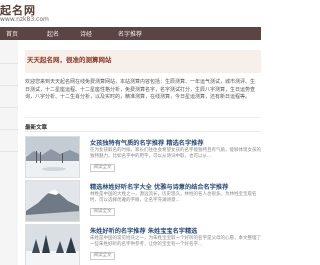 This screenshot has height=265, width=320. Describe the element at coordinates (143, 61) in the screenshot. I see `welcome-banner: 天天起名网，很准的测算网站` at that location.